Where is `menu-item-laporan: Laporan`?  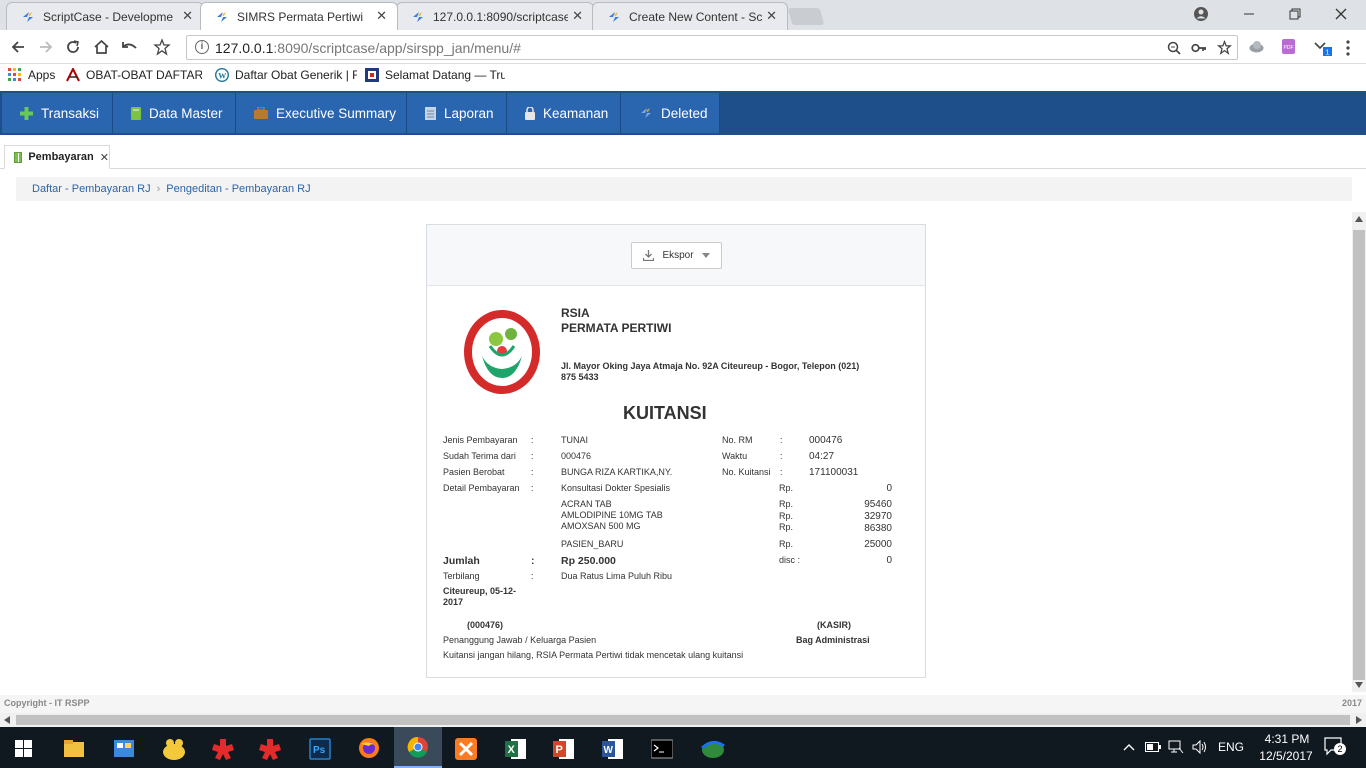
menu-item-laporan: Laporan is located at coordinates (457, 113).